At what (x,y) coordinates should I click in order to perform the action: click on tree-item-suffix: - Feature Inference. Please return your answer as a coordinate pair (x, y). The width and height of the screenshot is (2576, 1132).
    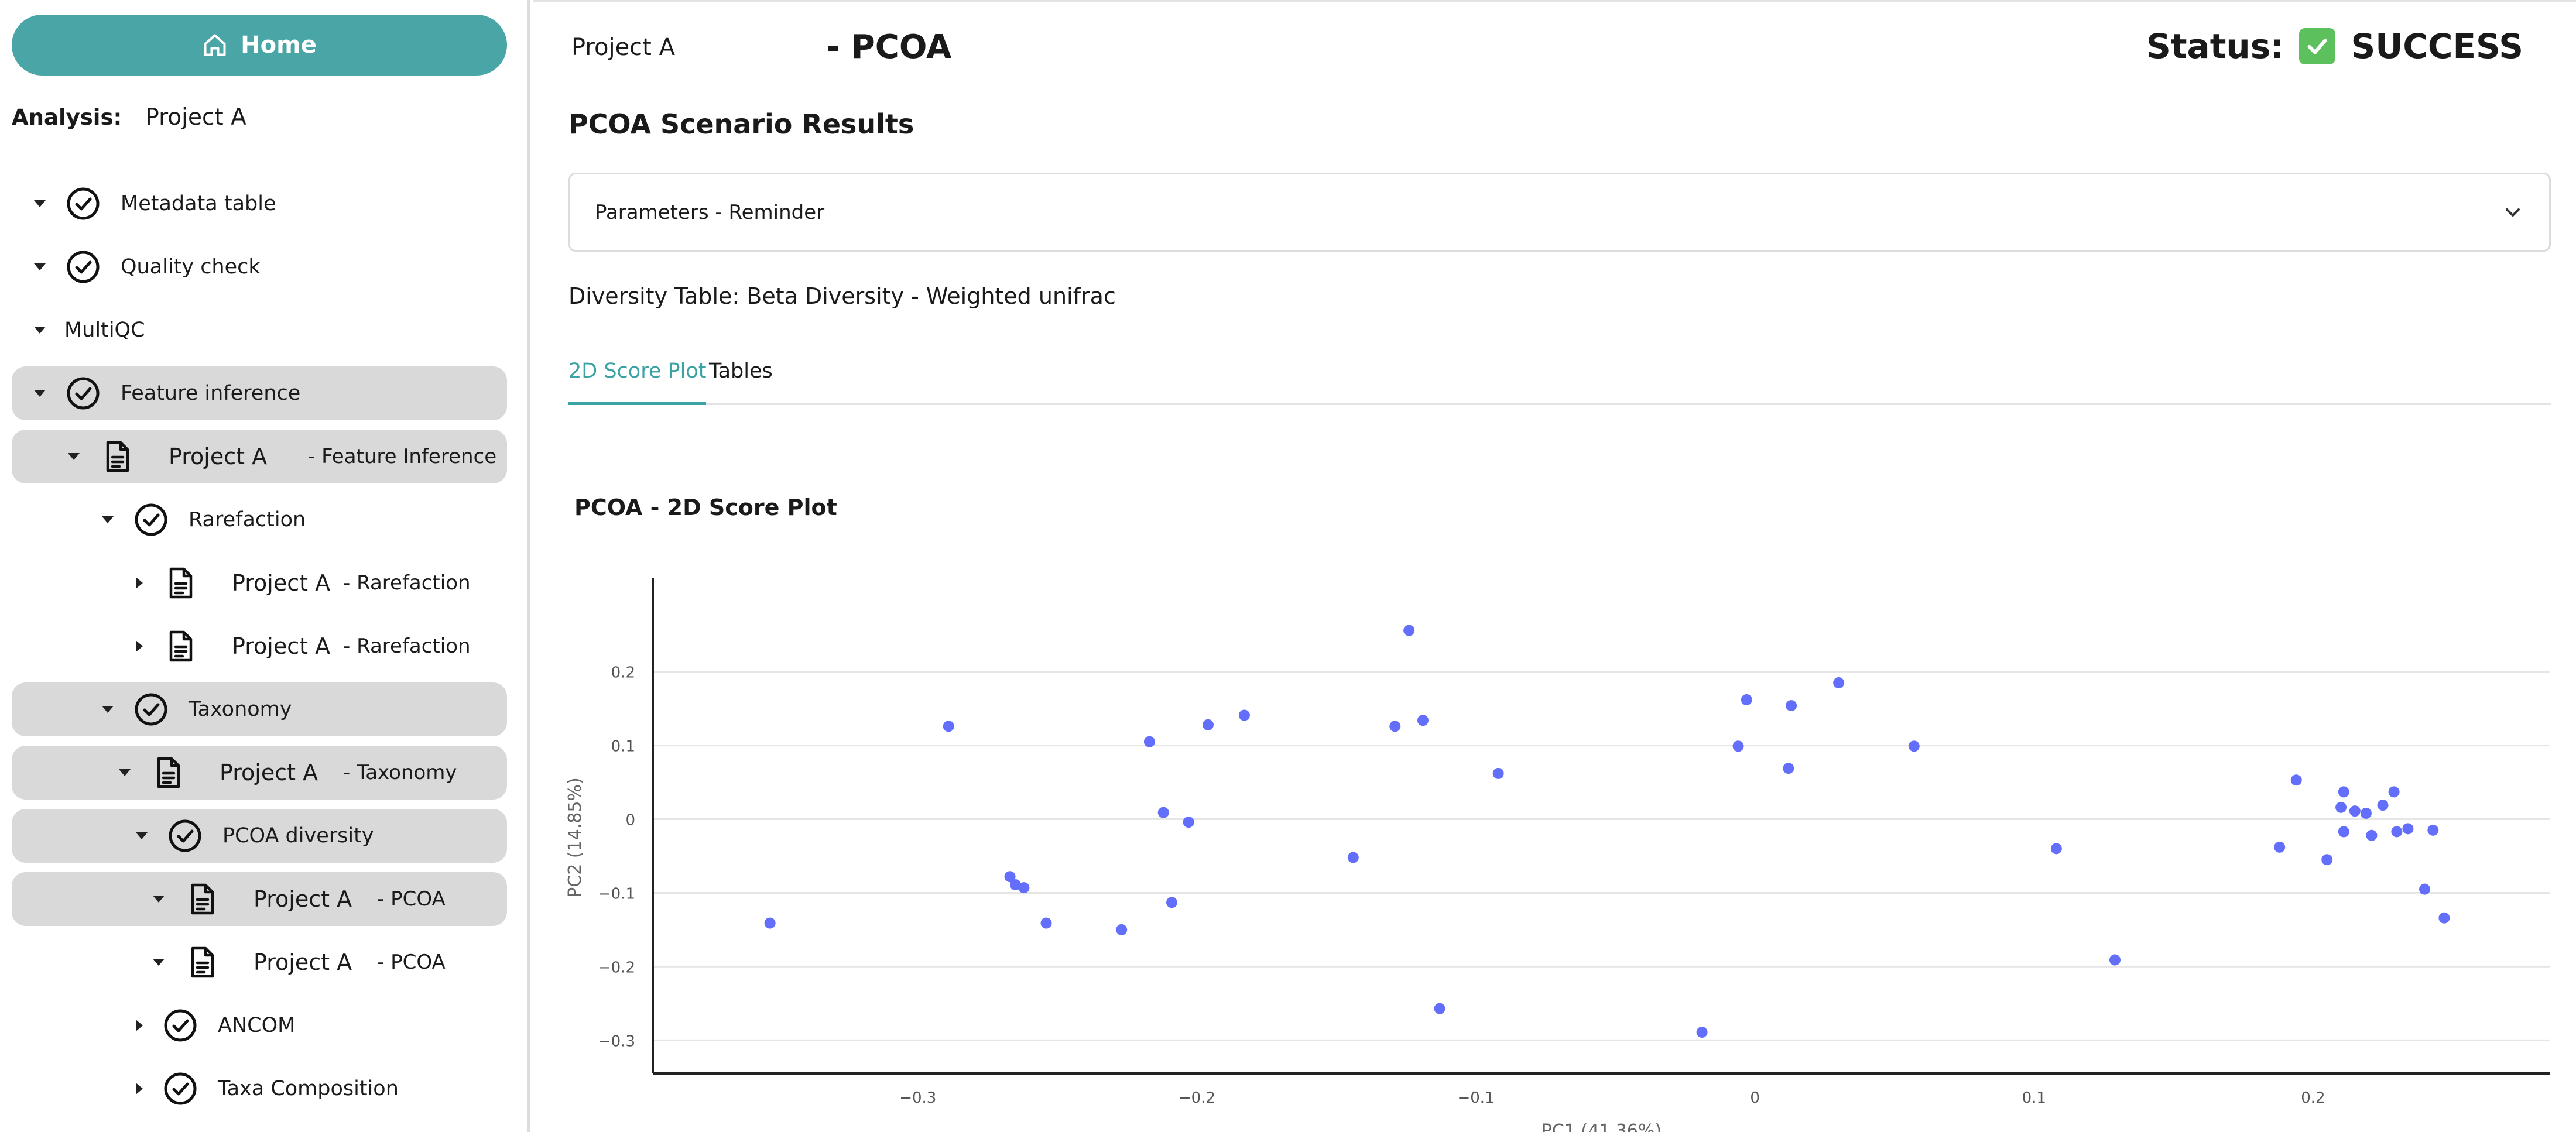
    Looking at the image, I should click on (402, 456).